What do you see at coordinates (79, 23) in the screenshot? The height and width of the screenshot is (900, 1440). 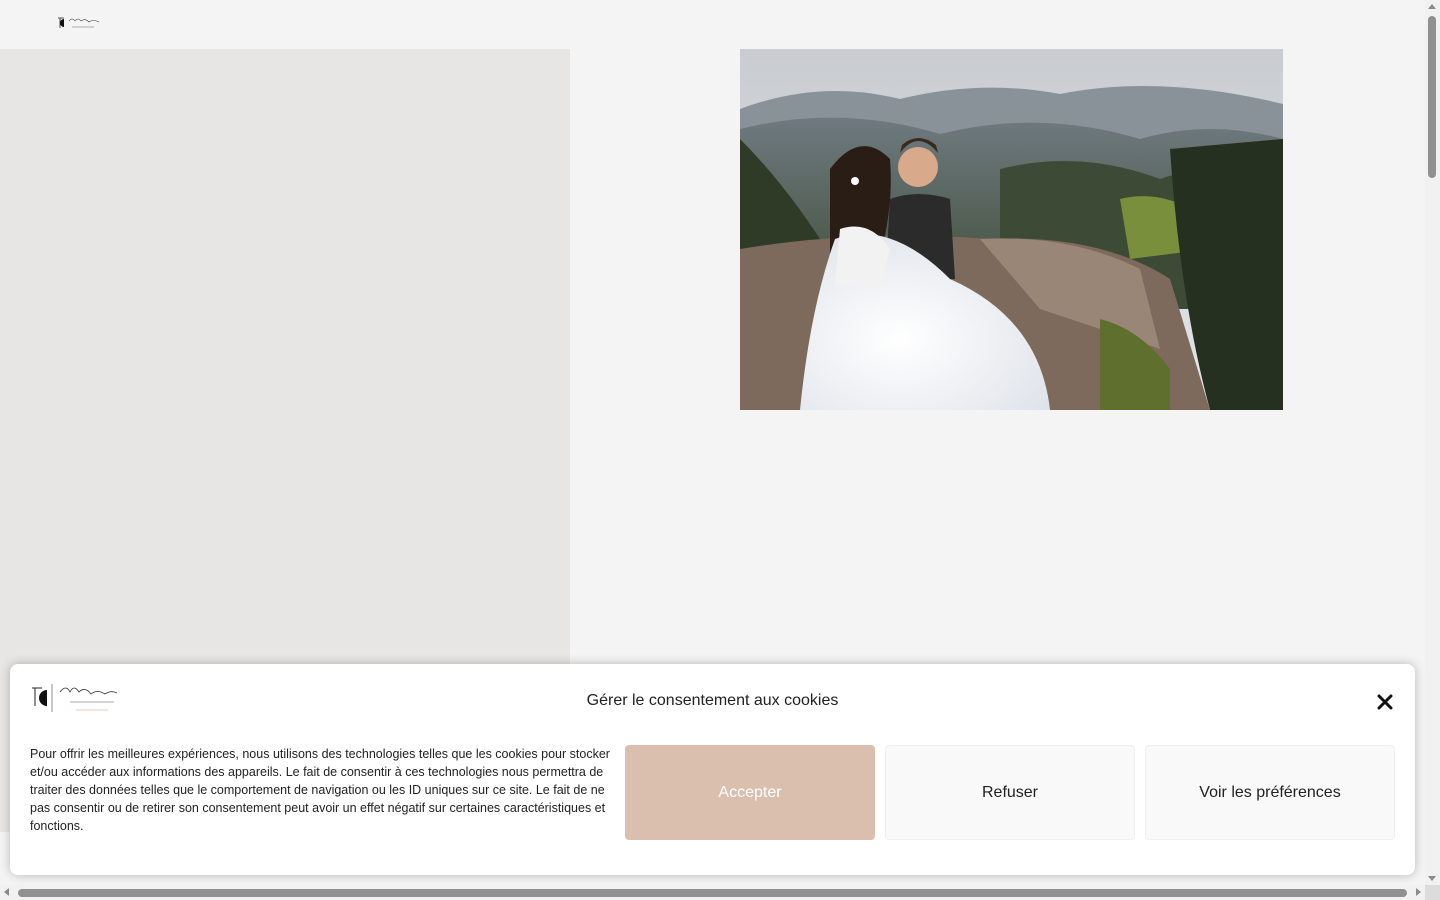 I see `site-logo` at bounding box center [79, 23].